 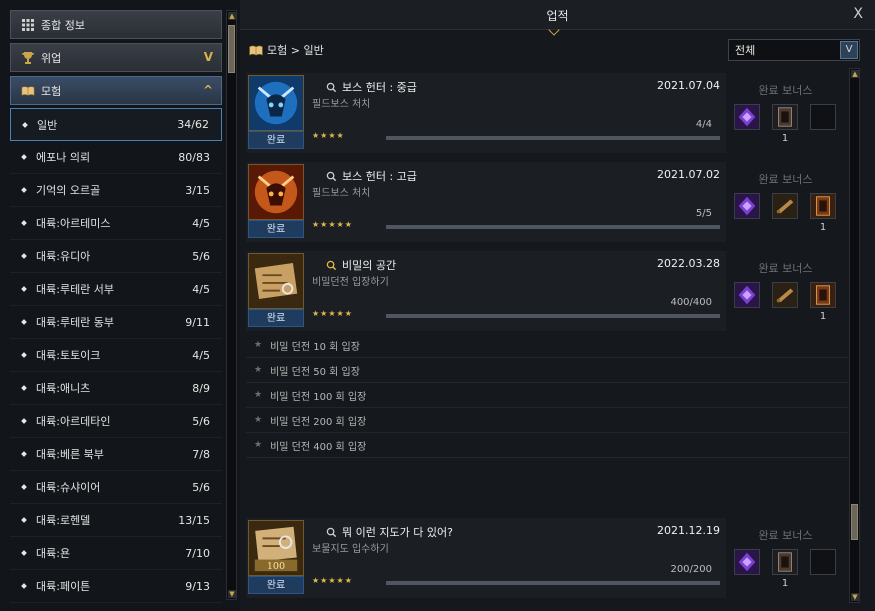 I want to click on chevron-down-icon: V, so click(x=849, y=50).